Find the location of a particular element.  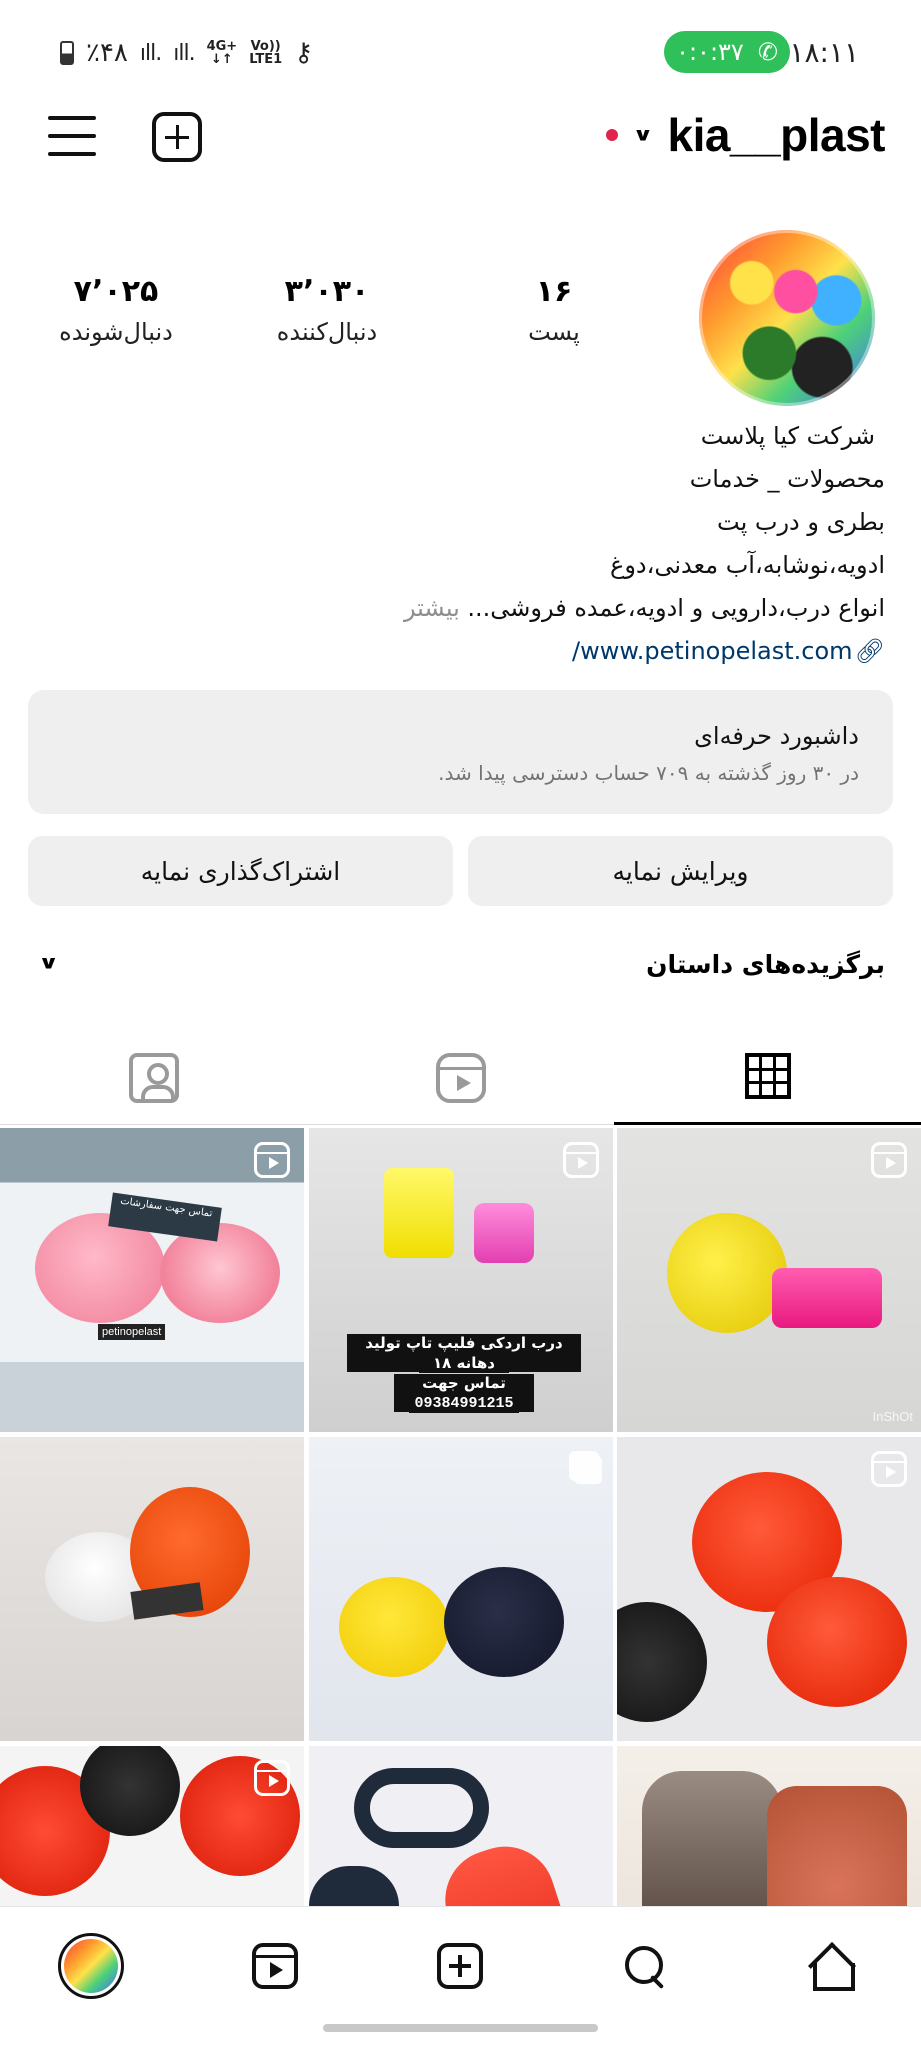

tab-tagged is located at coordinates (153, 1077).